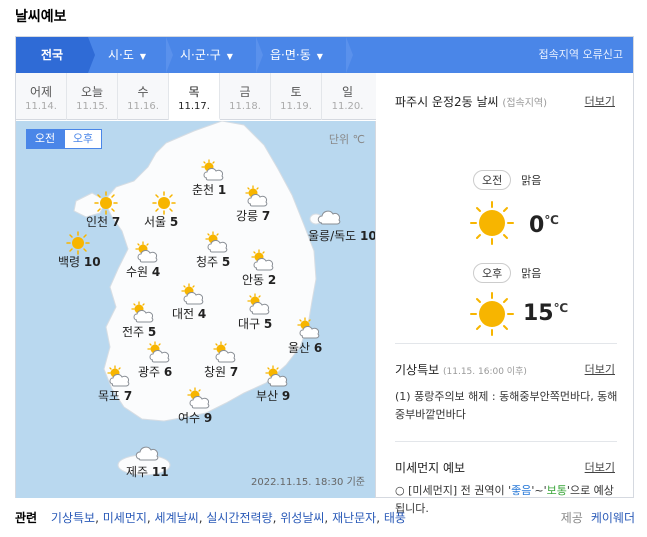 The width and height of the screenshot is (647, 537). Describe the element at coordinates (347, 106) in the screenshot. I see `day-date: 11.20.` at that location.